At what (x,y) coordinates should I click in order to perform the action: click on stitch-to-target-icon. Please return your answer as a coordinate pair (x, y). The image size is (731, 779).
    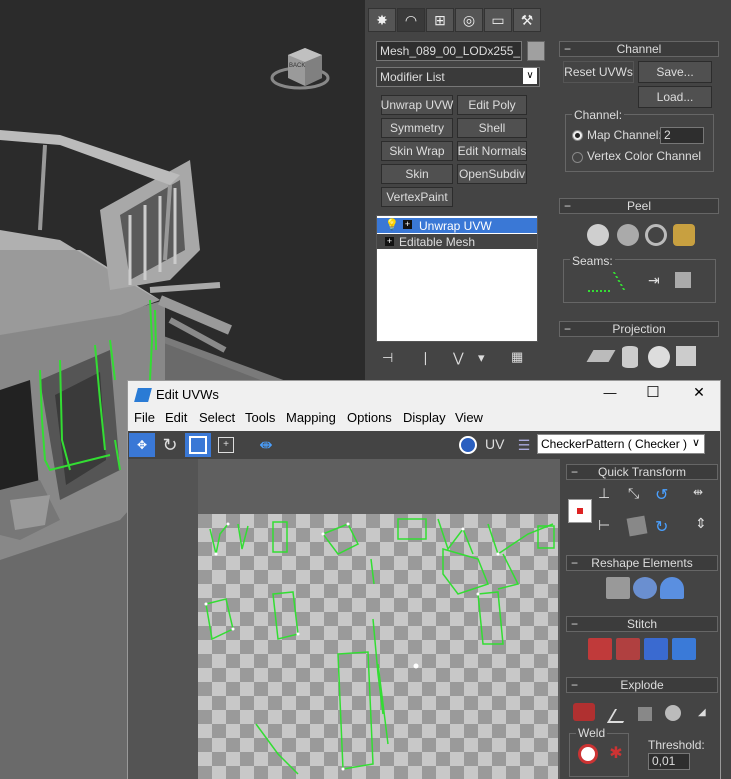
    Looking at the image, I should click on (600, 649).